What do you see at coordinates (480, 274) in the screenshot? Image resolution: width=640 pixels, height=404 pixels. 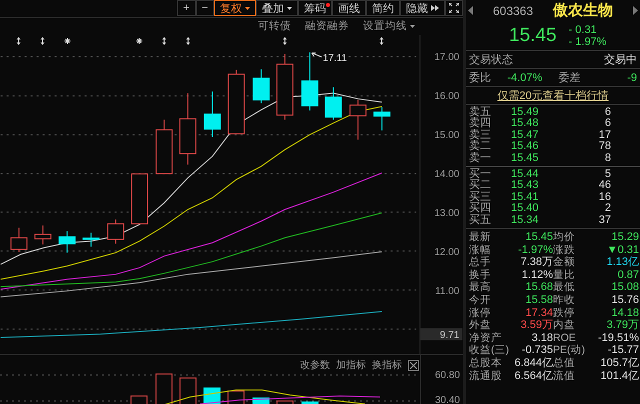 I see `stat-label: 换手` at bounding box center [480, 274].